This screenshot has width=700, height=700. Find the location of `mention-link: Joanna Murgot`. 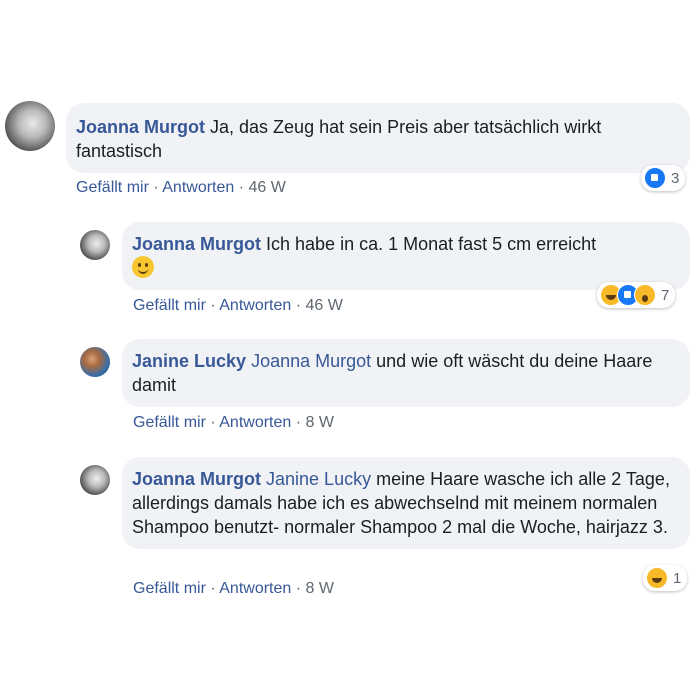

mention-link: Joanna Murgot is located at coordinates (311, 361).